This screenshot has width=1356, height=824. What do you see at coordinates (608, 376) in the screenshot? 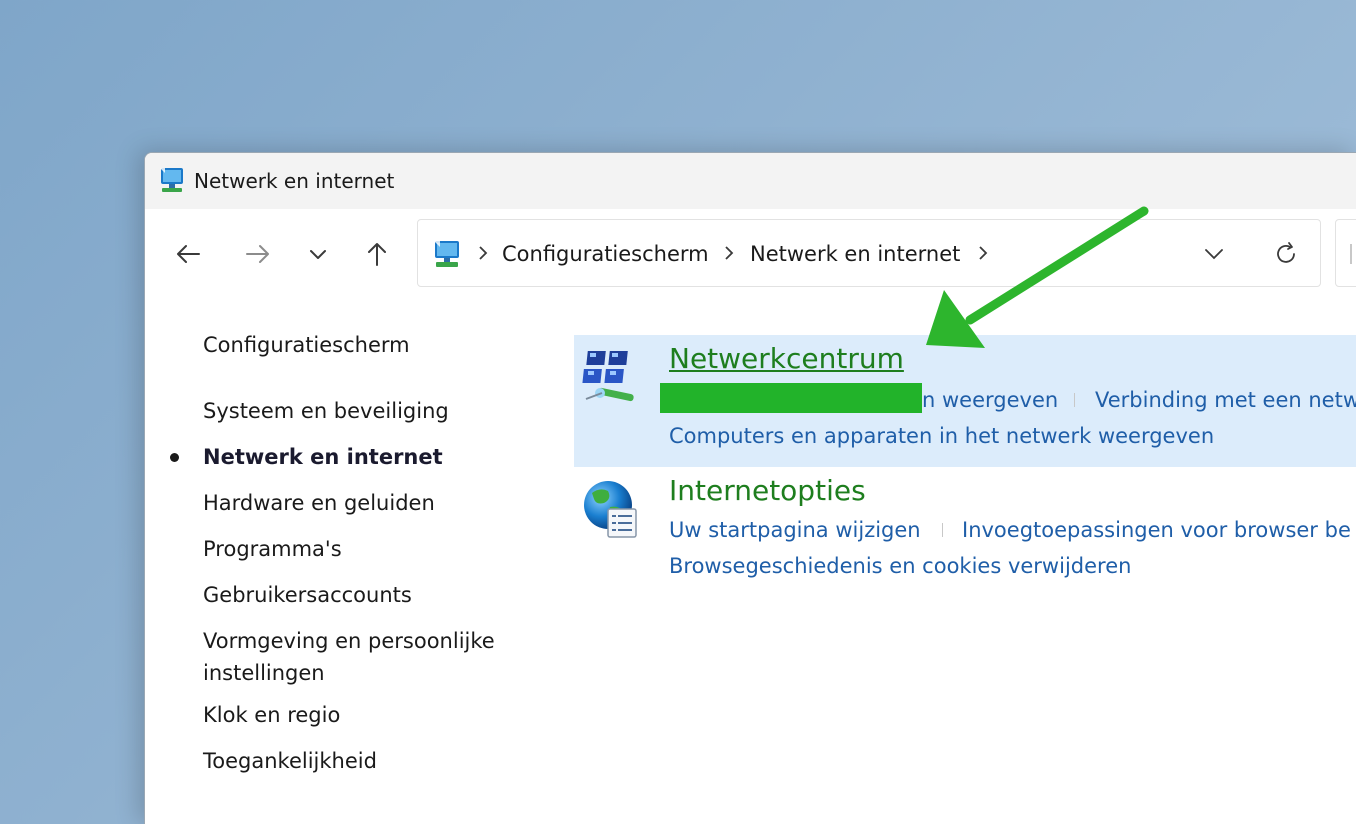
I see `network-center-icon` at bounding box center [608, 376].